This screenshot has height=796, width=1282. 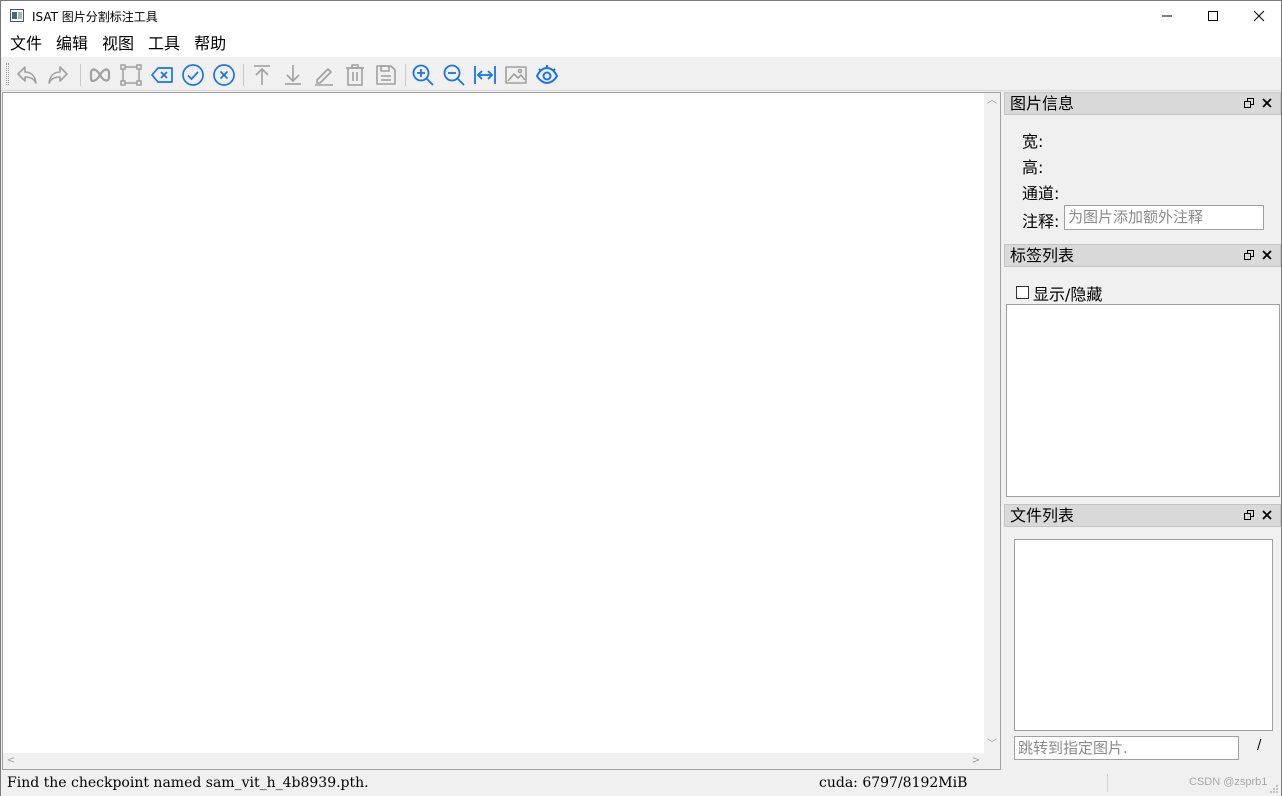 What do you see at coordinates (11, 761) in the screenshot?
I see `scroll-left-icon: <` at bounding box center [11, 761].